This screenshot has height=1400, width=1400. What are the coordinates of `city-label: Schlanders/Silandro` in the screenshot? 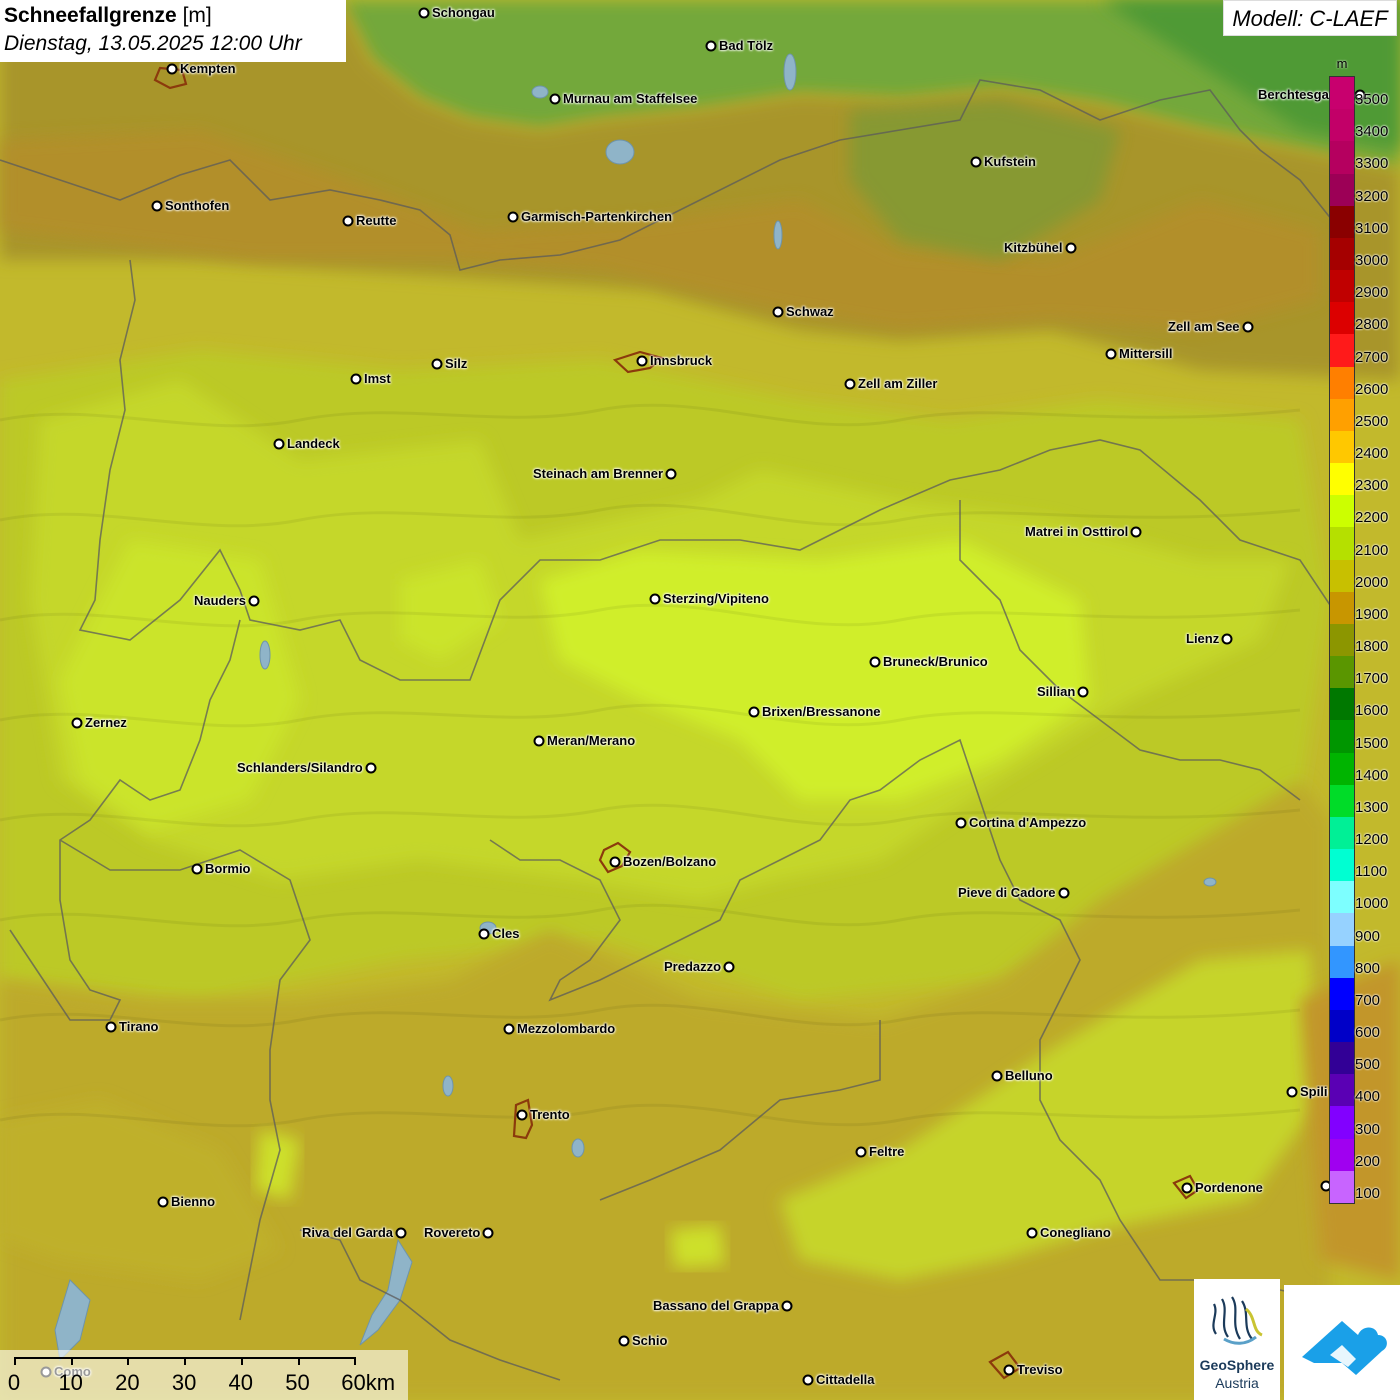 It's located at (300, 767).